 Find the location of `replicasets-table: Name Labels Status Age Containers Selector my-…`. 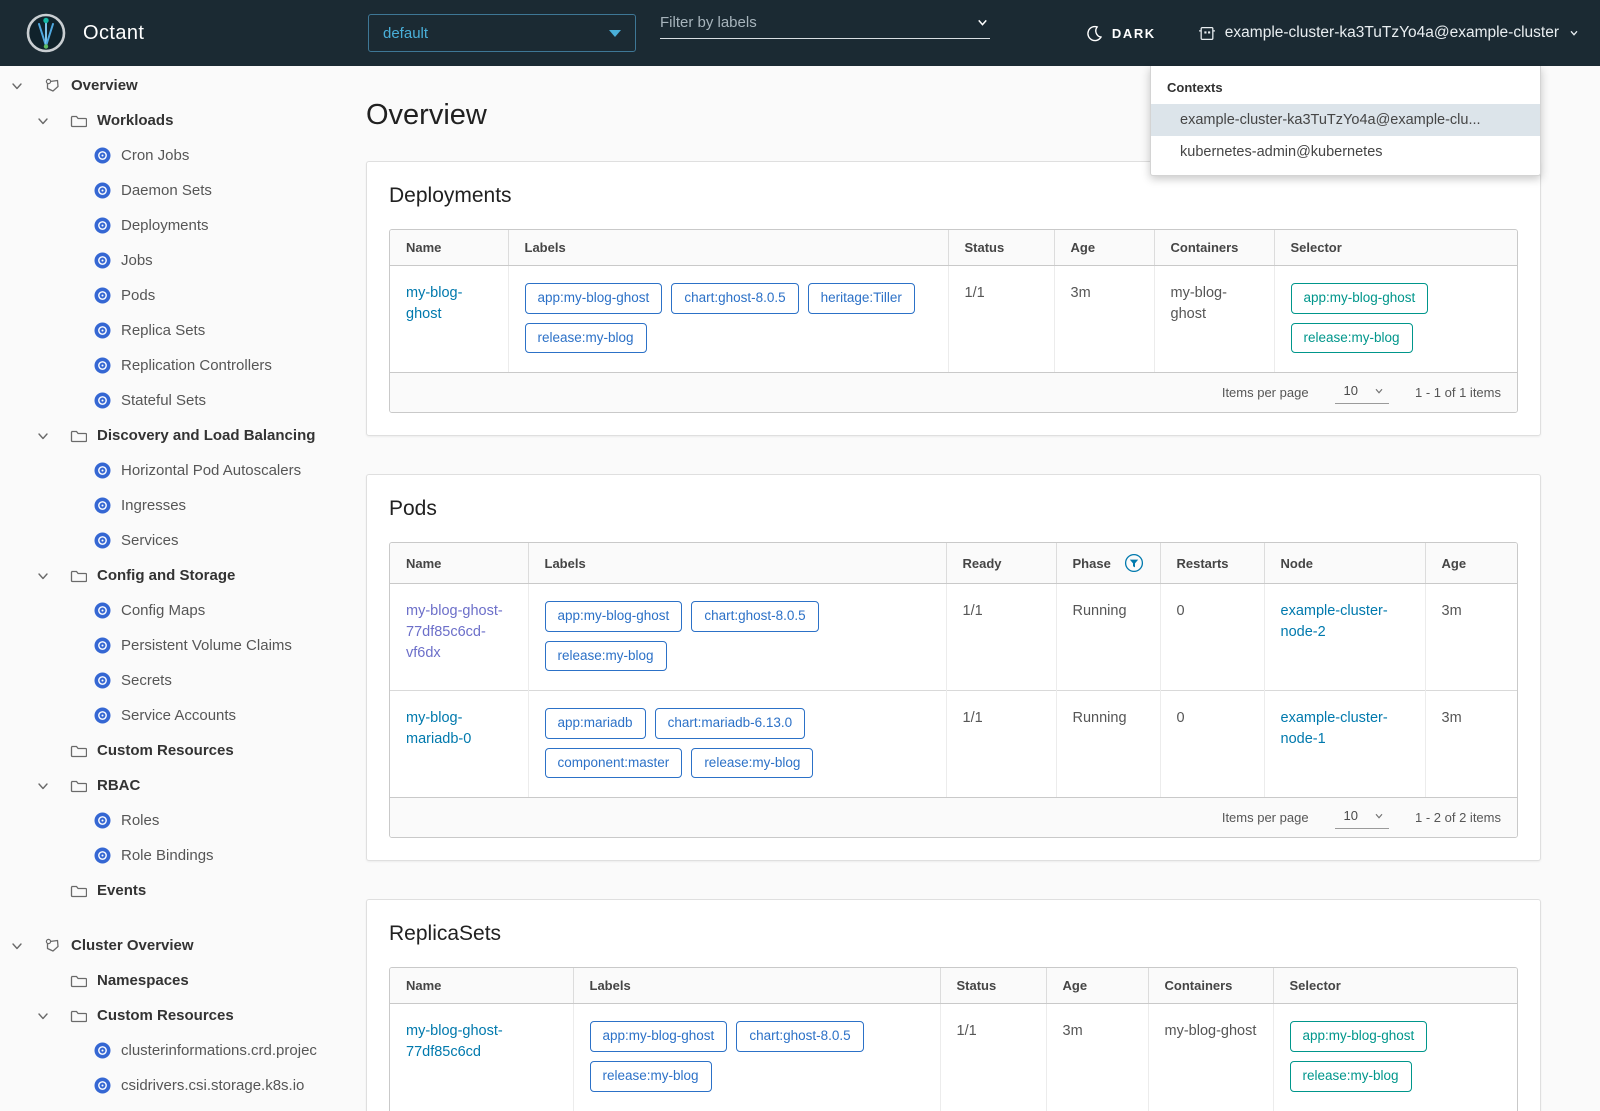

replicasets-table: Name Labels Status Age Containers Selector my-… is located at coordinates (953, 1039).